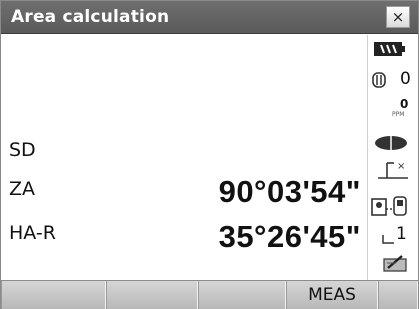 Image resolution: width=419 pixels, height=309 pixels. I want to click on softkey-bar: MEAS, so click(209, 294).